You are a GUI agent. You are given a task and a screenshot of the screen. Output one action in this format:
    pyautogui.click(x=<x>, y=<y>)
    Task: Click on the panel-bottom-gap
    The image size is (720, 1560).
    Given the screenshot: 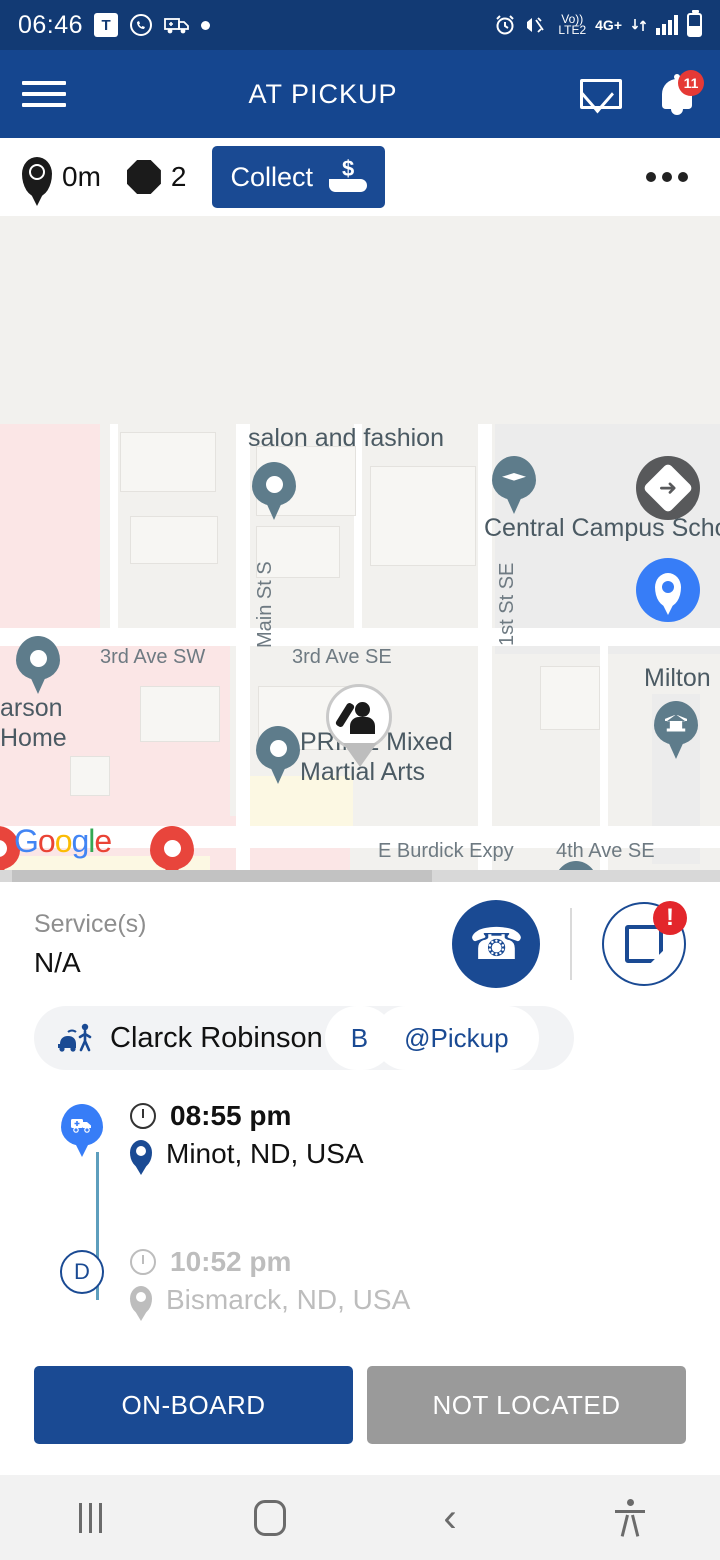 What is the action you would take?
    pyautogui.click(x=360, y=1455)
    